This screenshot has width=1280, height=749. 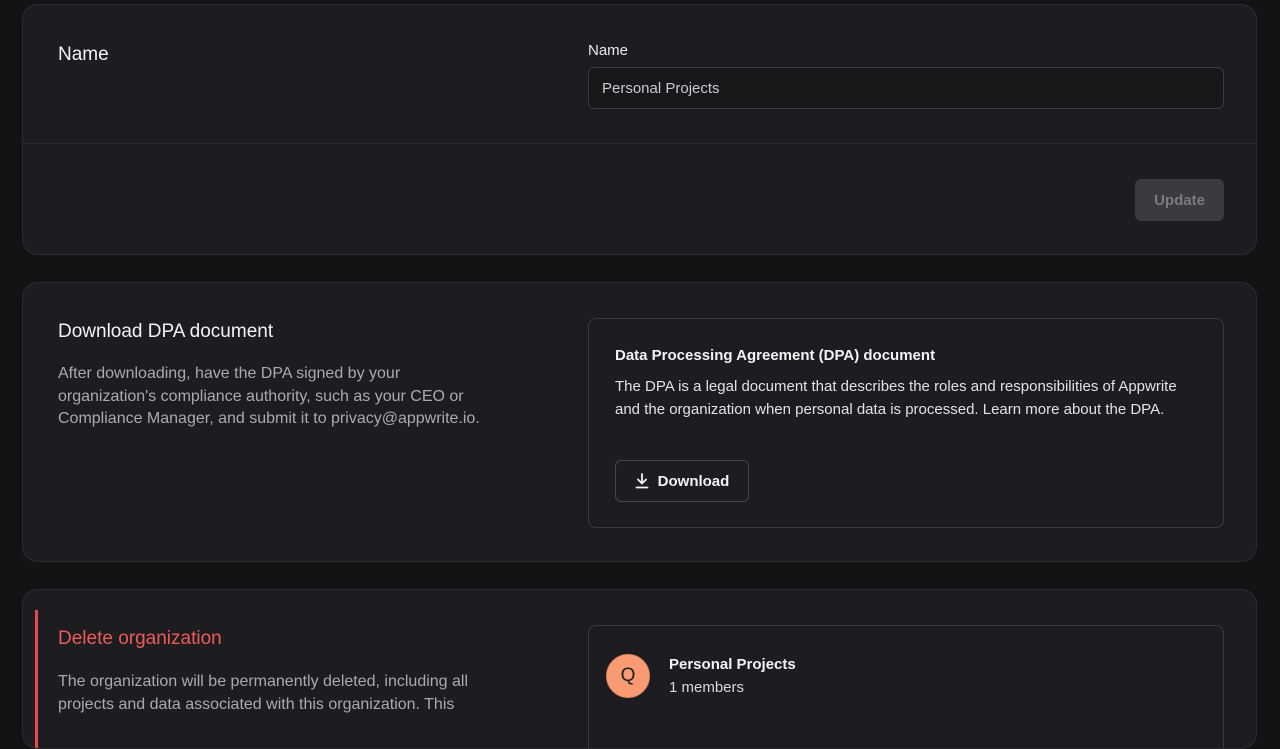 What do you see at coordinates (642, 481) in the screenshot?
I see `download-icon` at bounding box center [642, 481].